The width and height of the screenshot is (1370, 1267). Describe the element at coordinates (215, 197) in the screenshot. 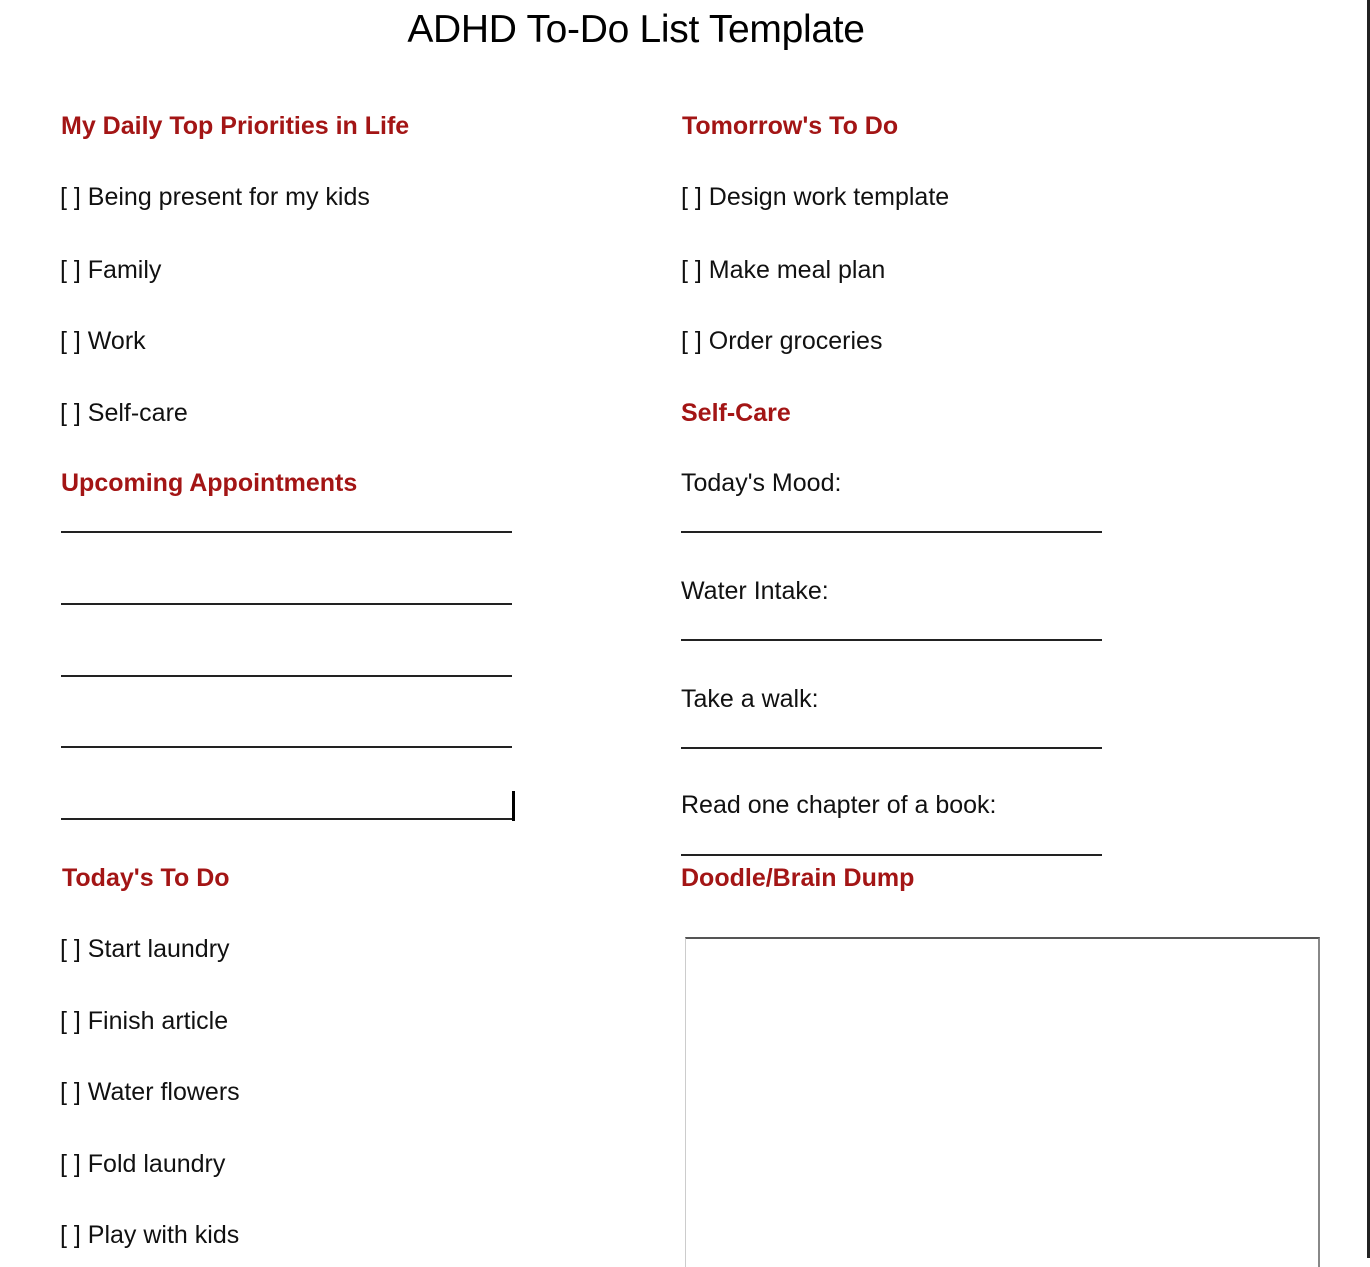

I see `priority-item: [ ] Being present for my kids` at that location.